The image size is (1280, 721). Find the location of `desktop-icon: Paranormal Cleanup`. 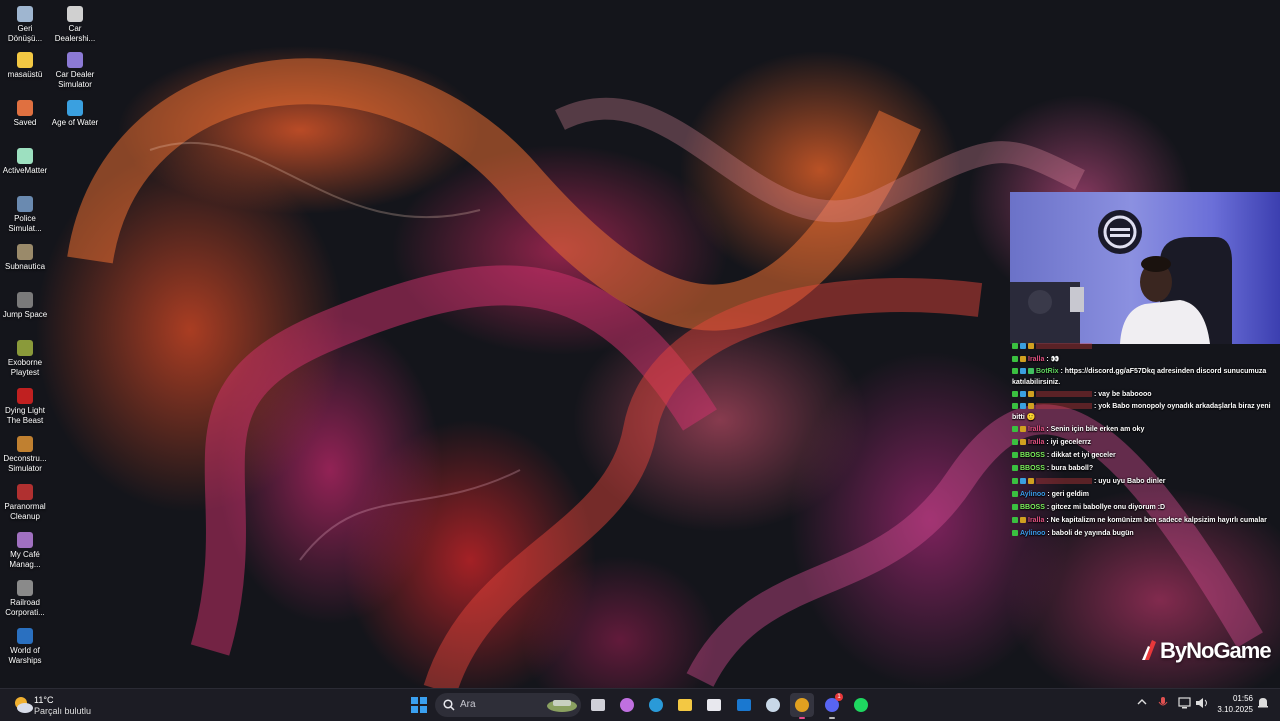

desktop-icon: Paranormal Cleanup is located at coordinates (25, 501).